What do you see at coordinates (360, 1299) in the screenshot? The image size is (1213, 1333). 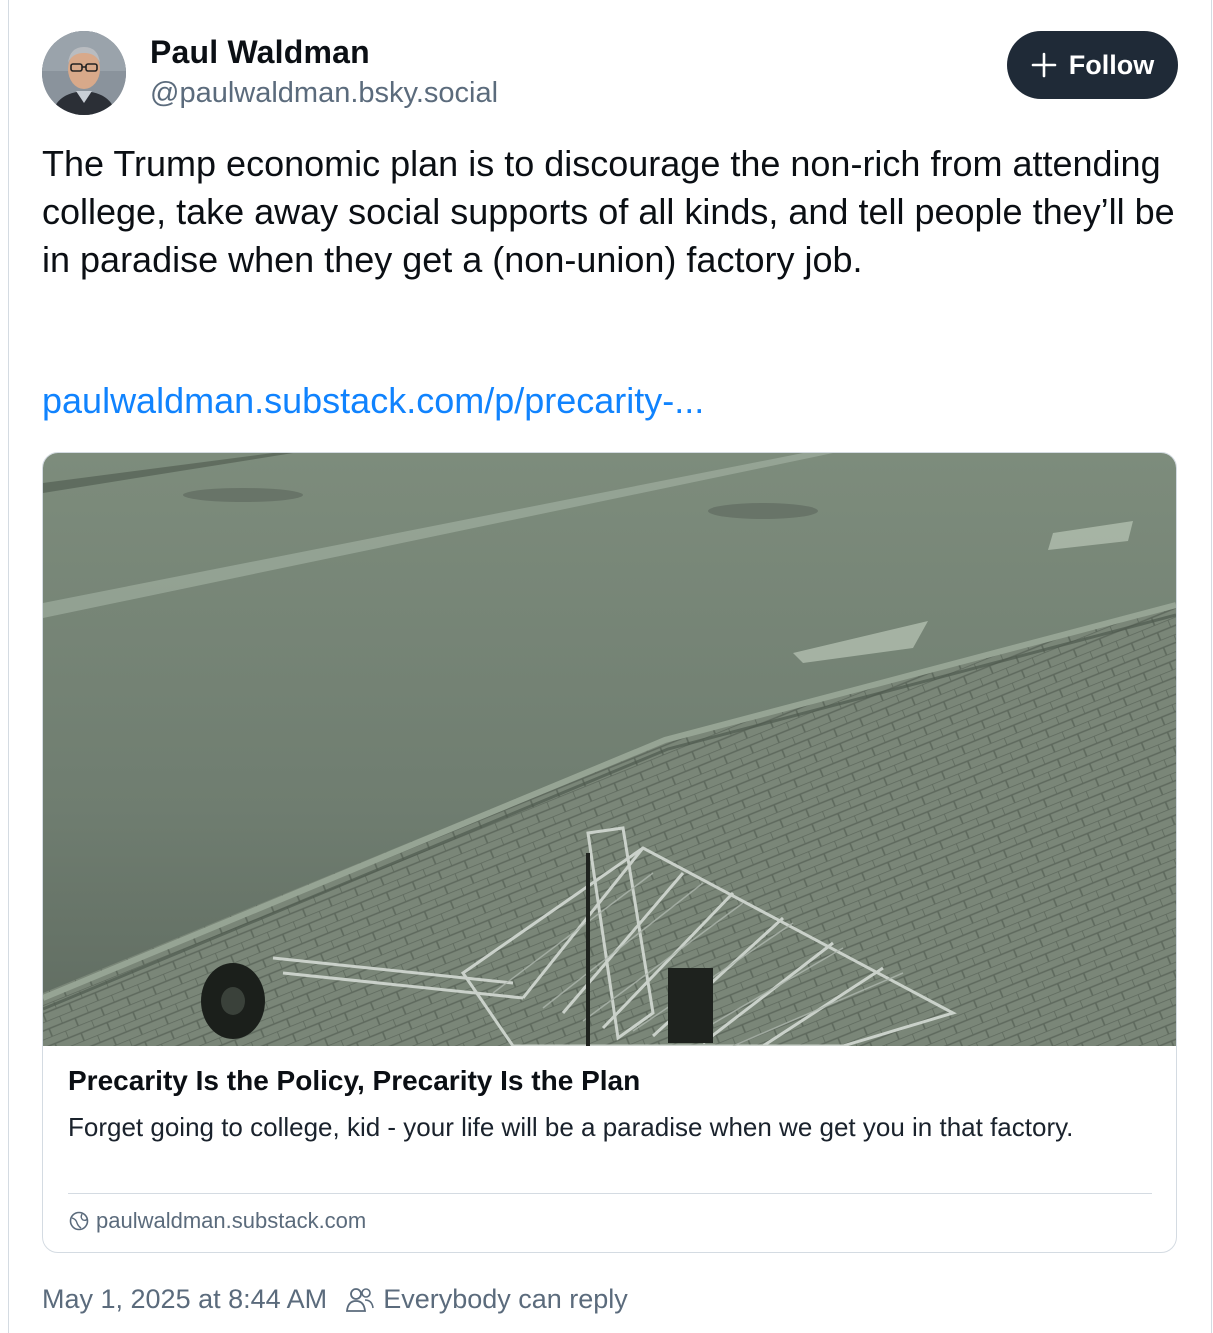 I see `people-icon` at bounding box center [360, 1299].